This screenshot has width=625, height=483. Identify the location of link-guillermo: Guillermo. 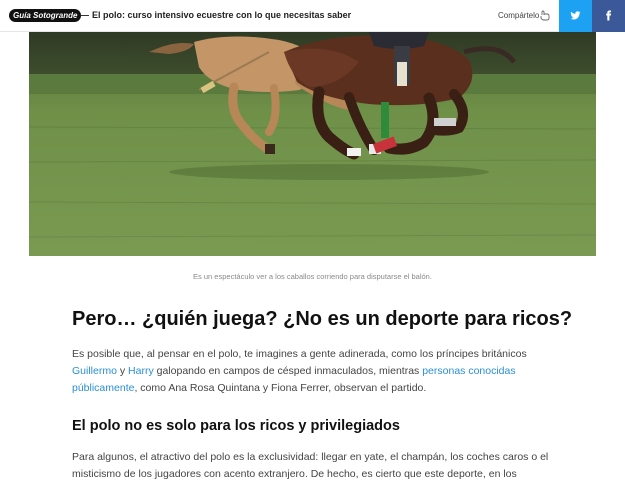
(94, 371).